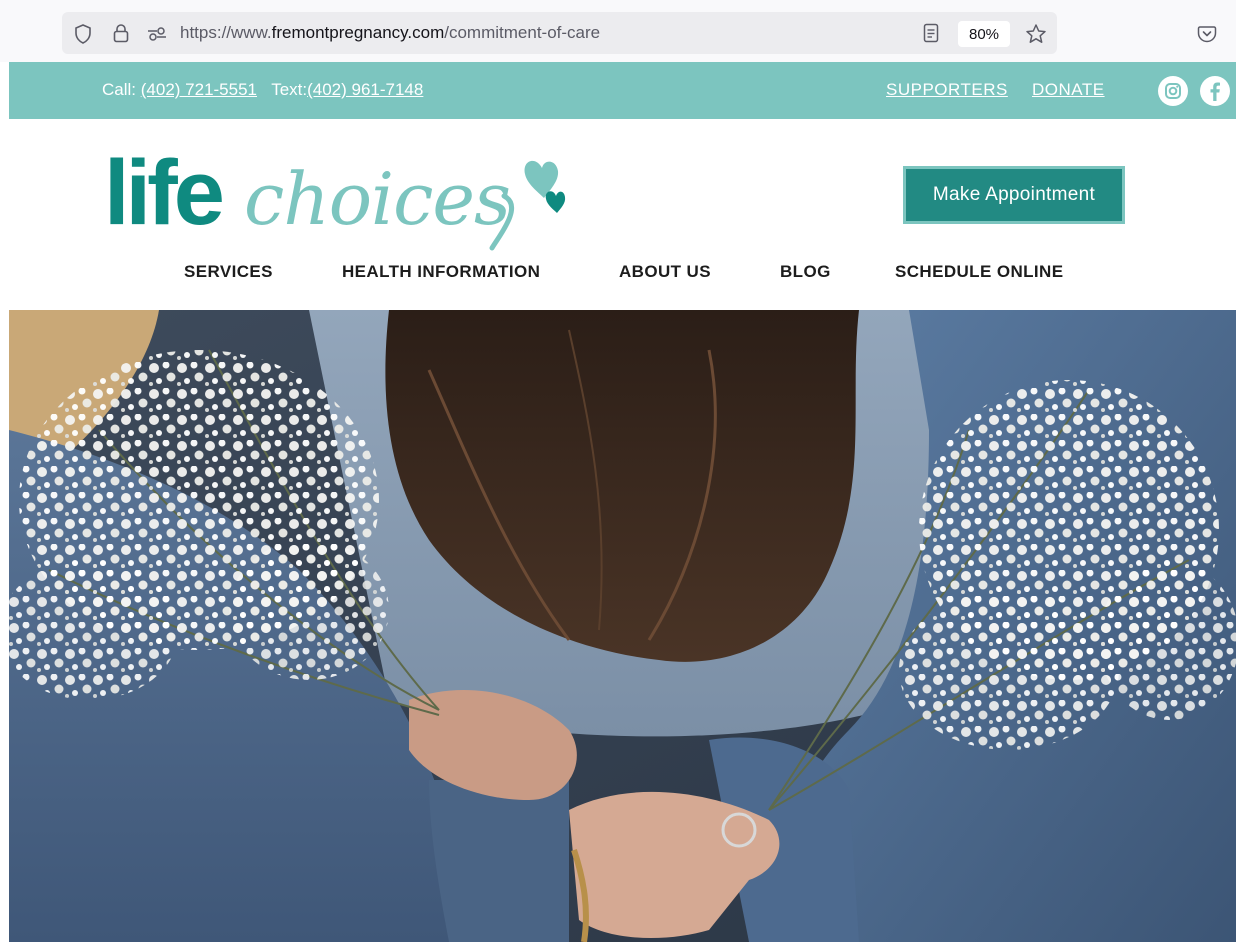 This screenshot has height=942, width=1236. I want to click on contact-info: Call: (402) 721-5551 Text:(402) 961-7148, so click(262, 90).